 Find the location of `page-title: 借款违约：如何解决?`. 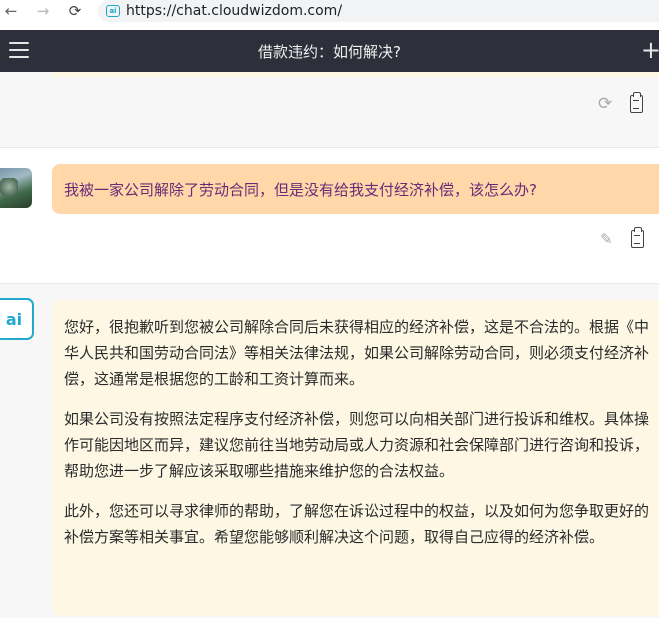

page-title: 借款违约：如何解决? is located at coordinates (329, 51).